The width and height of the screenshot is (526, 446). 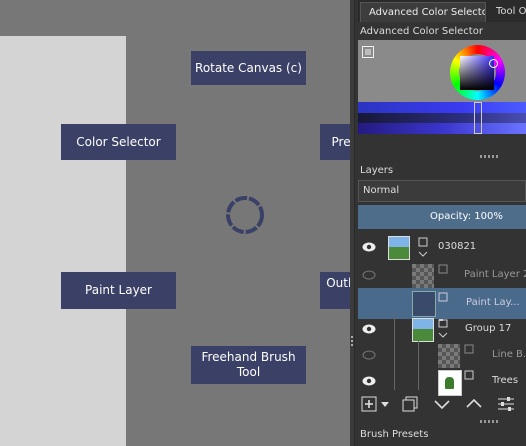 What do you see at coordinates (118, 290) in the screenshot?
I see `paint-layer-action: Paint Layer` at bounding box center [118, 290].